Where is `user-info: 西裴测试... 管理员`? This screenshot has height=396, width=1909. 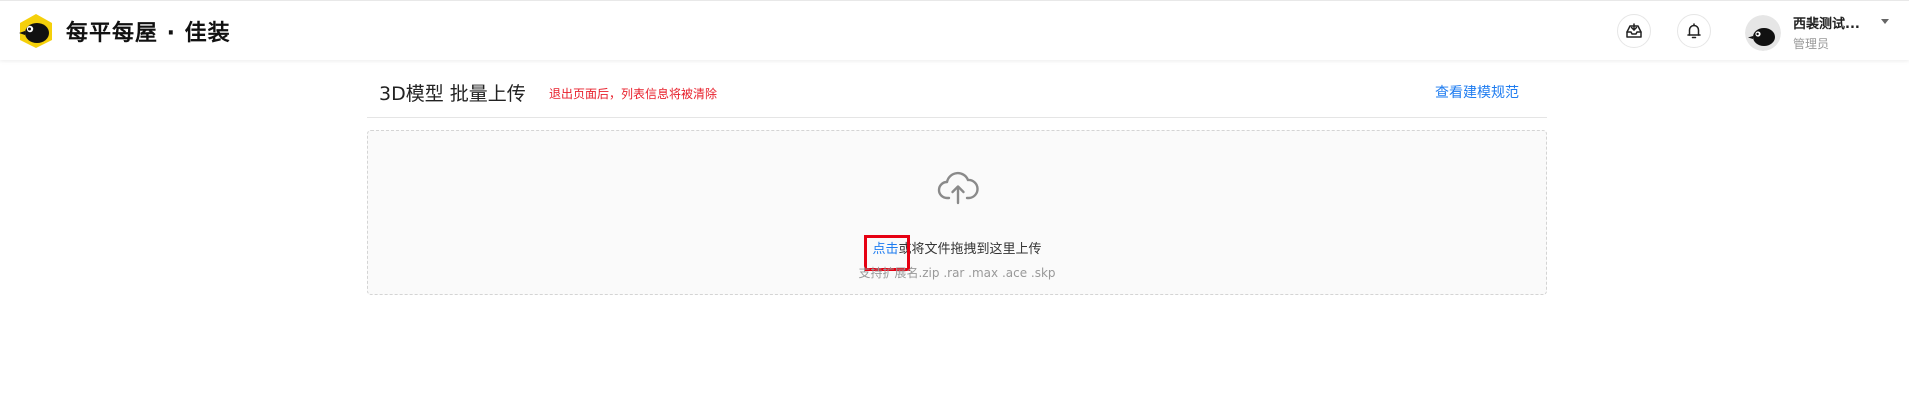
user-info: 西裴测试... 管理员 is located at coordinates (1826, 32).